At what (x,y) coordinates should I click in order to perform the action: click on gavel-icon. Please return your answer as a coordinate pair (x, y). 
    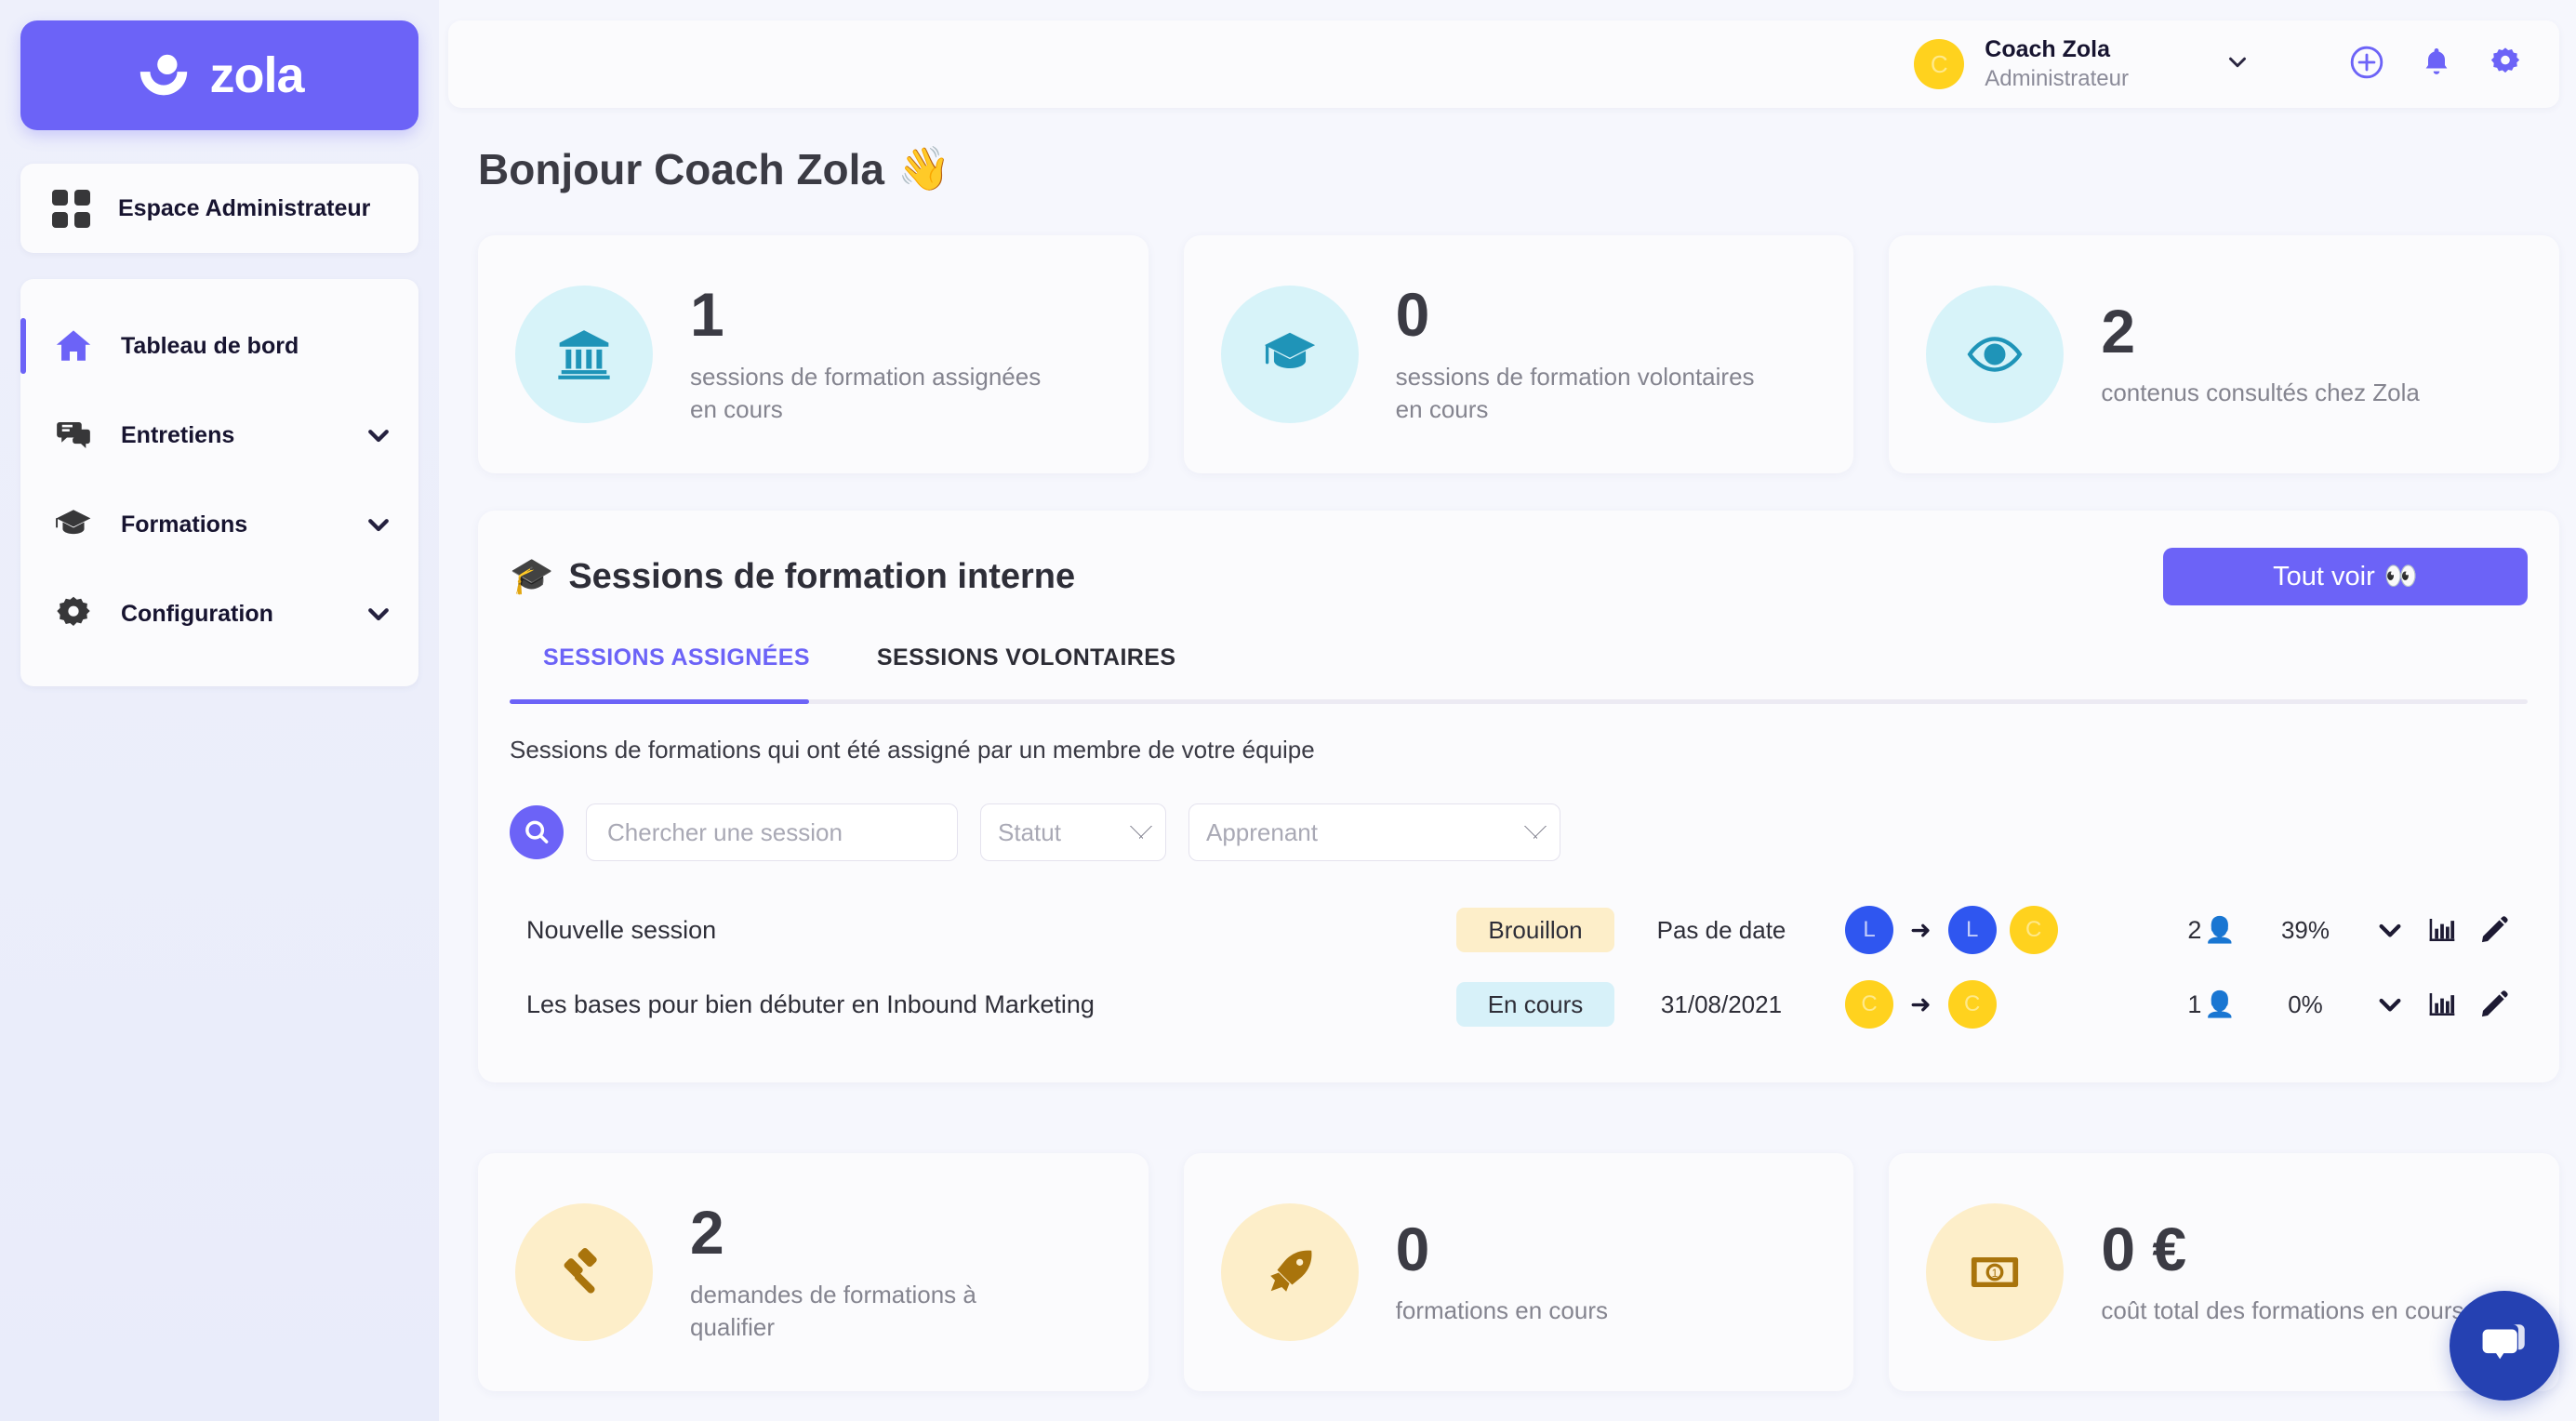
    Looking at the image, I should click on (584, 1272).